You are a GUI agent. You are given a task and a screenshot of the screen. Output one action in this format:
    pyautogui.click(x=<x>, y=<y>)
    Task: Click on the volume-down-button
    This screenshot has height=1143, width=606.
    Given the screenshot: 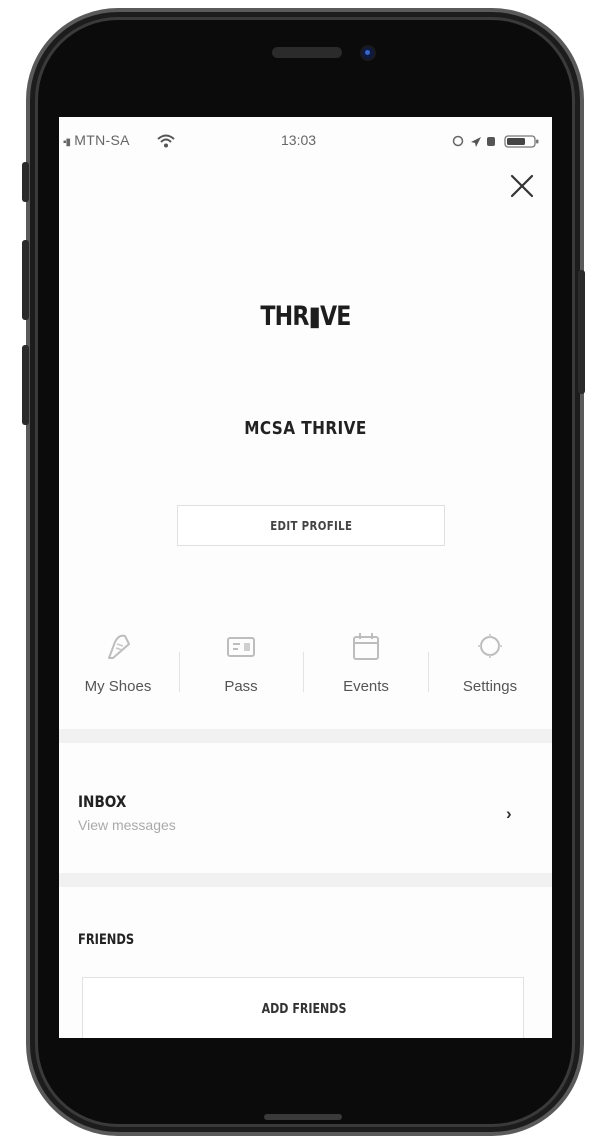 What is the action you would take?
    pyautogui.click(x=25, y=385)
    